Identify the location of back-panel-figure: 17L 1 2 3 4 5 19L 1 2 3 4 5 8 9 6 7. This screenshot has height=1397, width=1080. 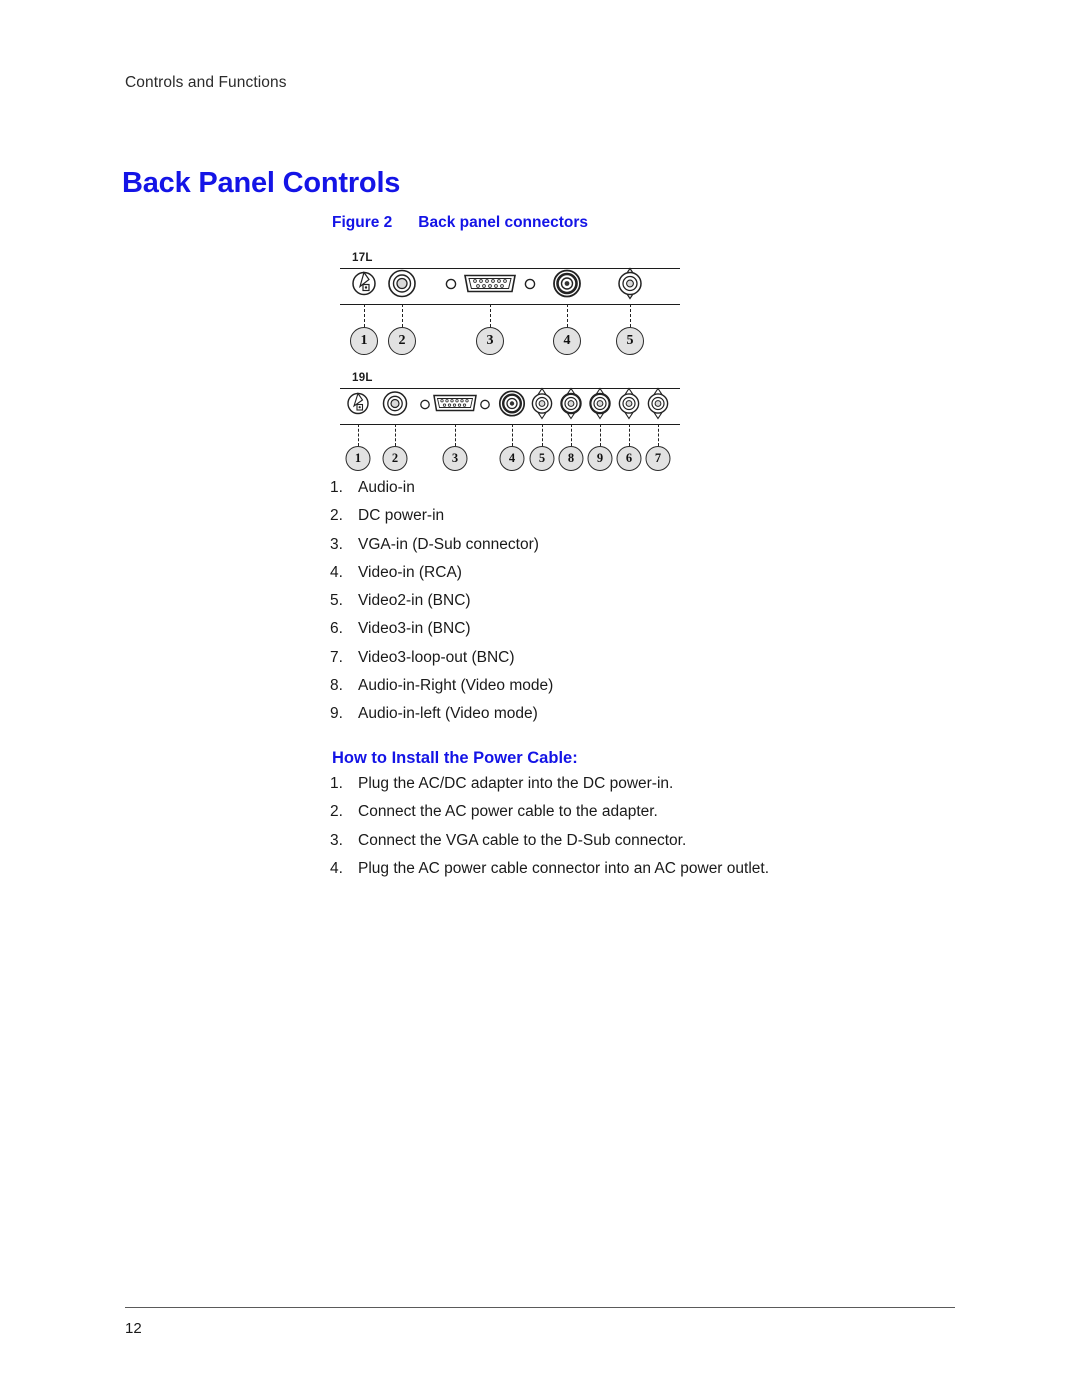
(515, 363).